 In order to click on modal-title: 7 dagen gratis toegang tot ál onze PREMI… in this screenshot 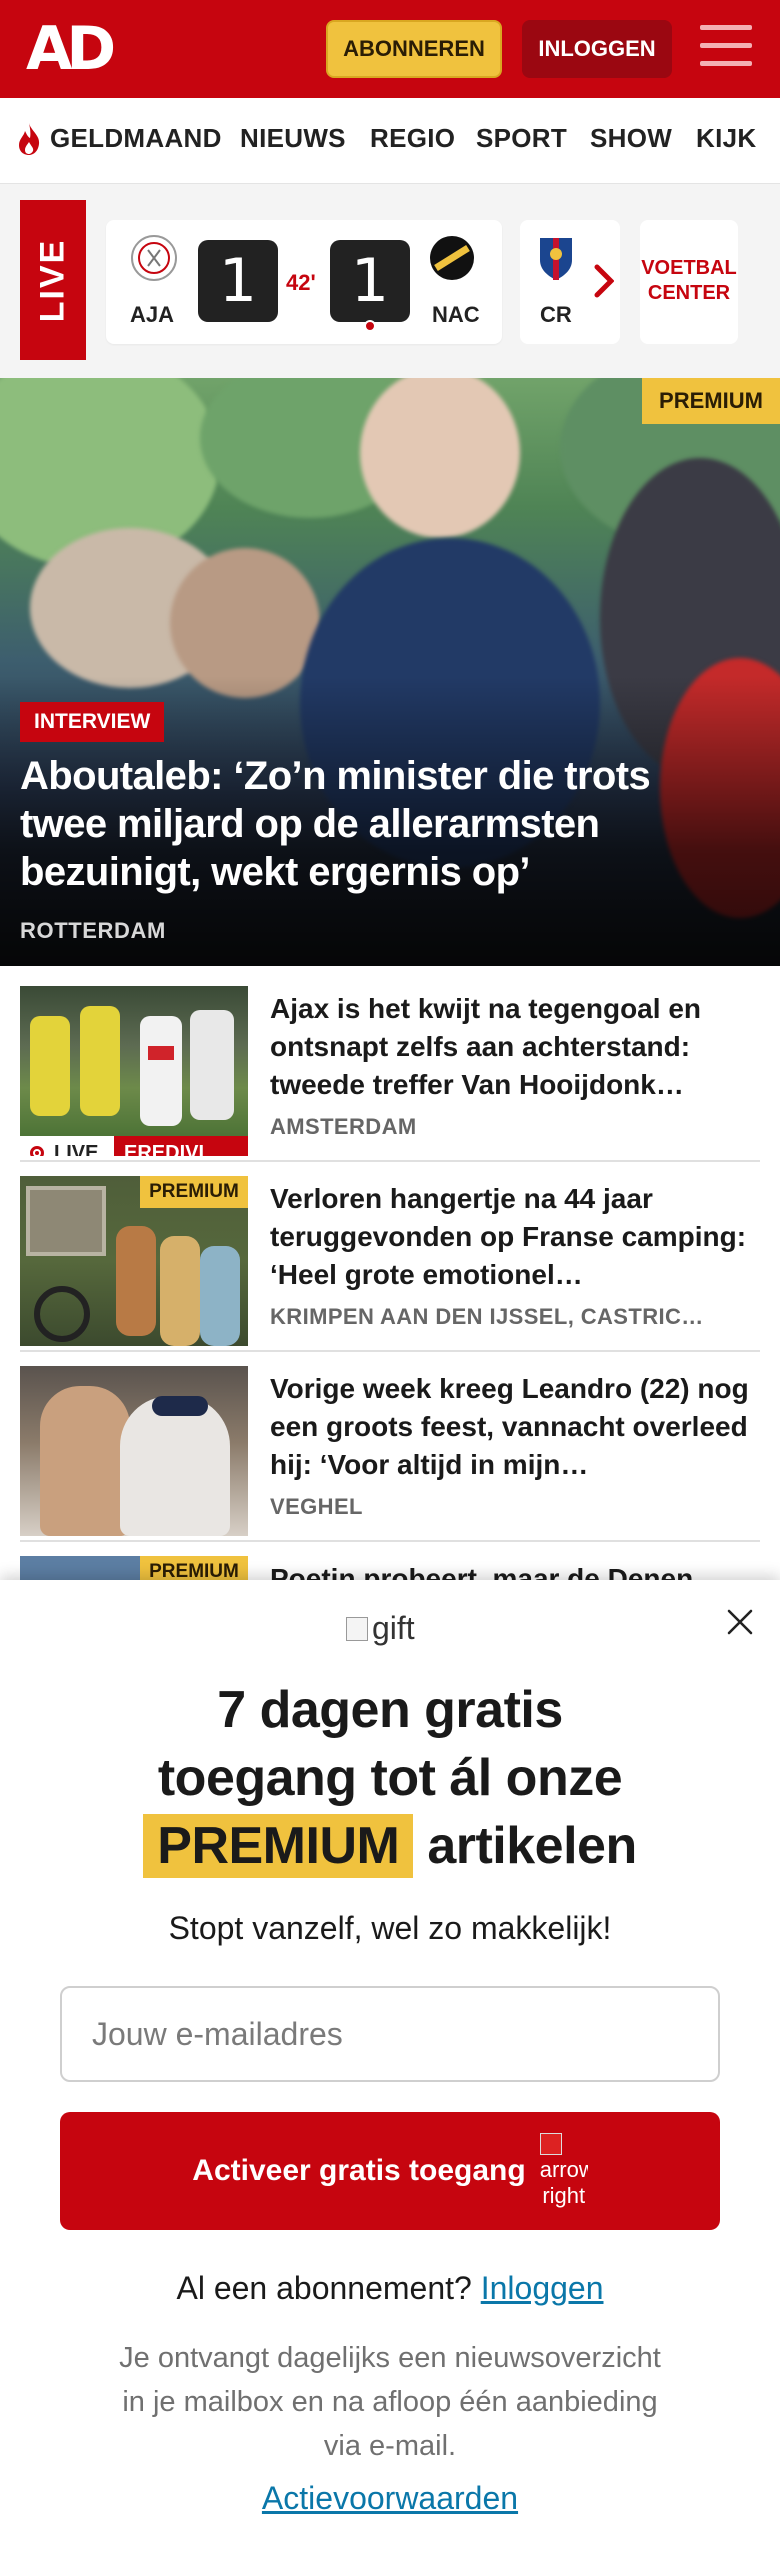, I will do `click(390, 1778)`.